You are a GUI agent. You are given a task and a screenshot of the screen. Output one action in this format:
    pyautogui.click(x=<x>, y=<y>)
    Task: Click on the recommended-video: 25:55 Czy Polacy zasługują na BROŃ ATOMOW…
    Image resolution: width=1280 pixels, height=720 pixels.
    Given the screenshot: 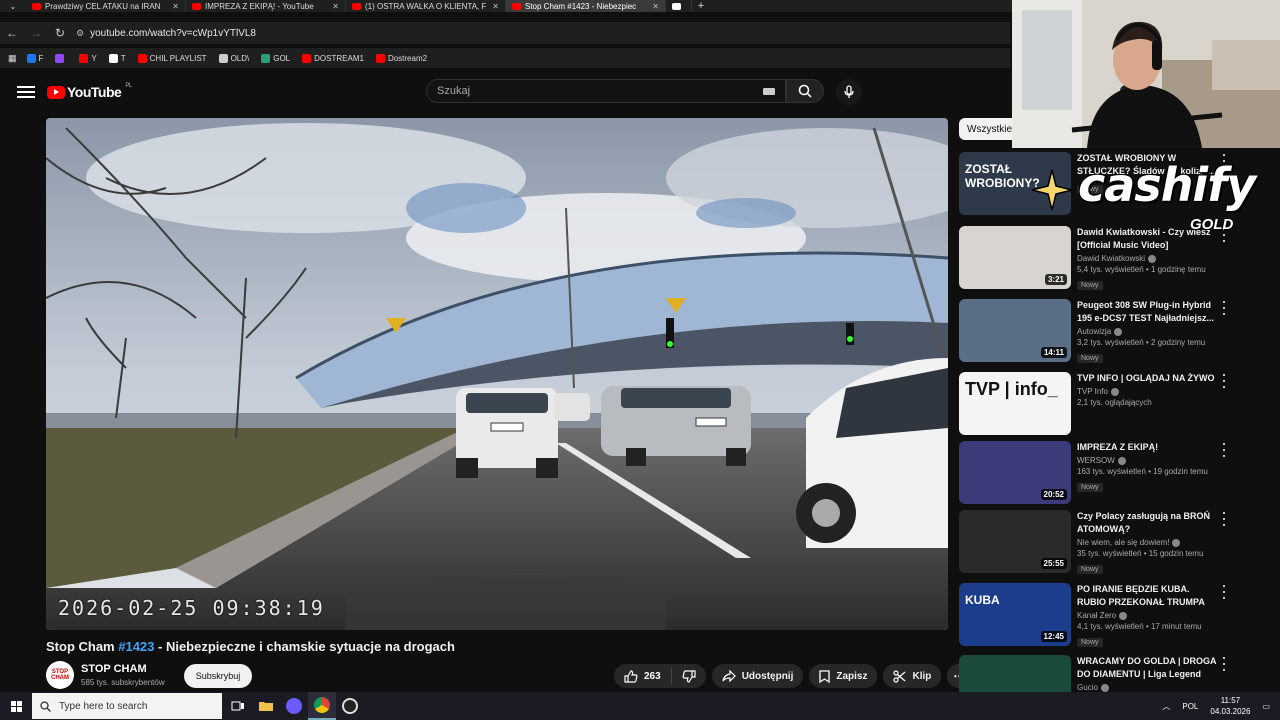 What is the action you would take?
    pyautogui.click(x=1099, y=541)
    